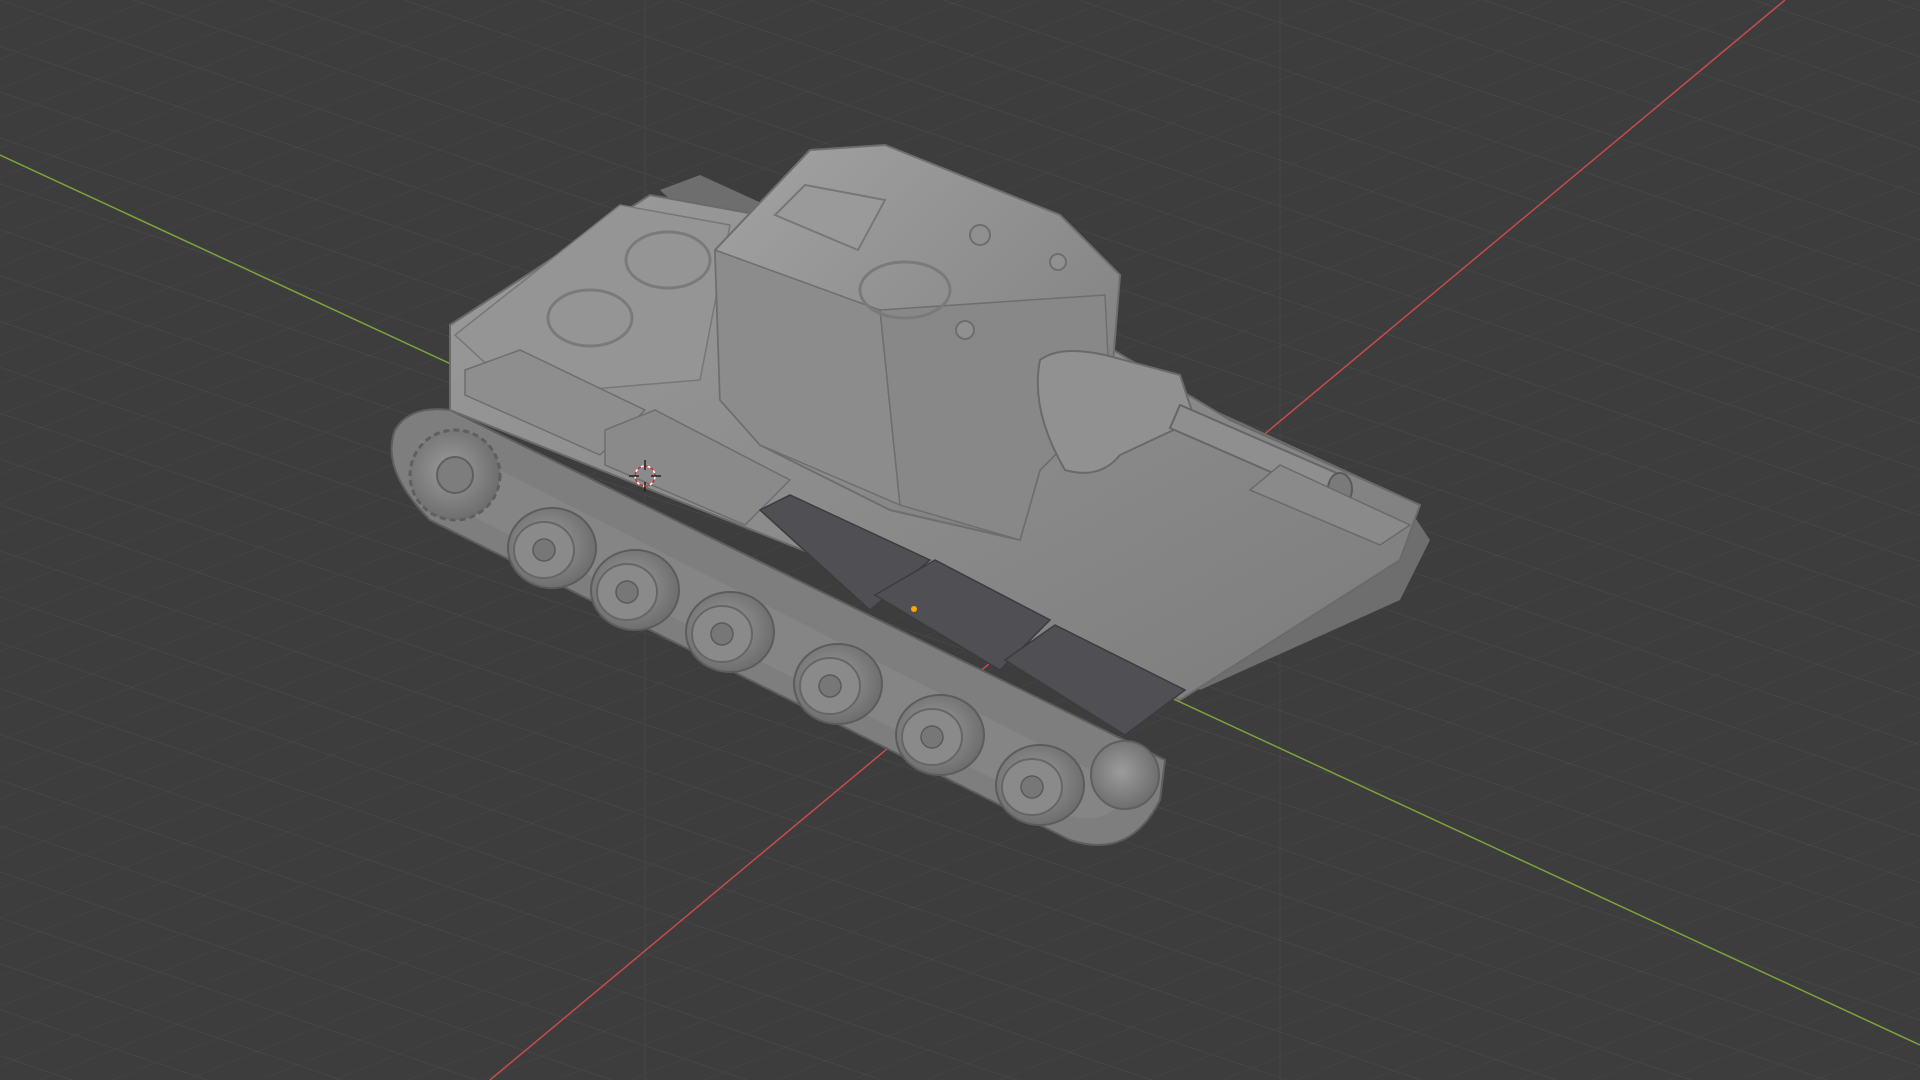  What do you see at coordinates (1125, 775) in the screenshot?
I see `tank-idler-wheel` at bounding box center [1125, 775].